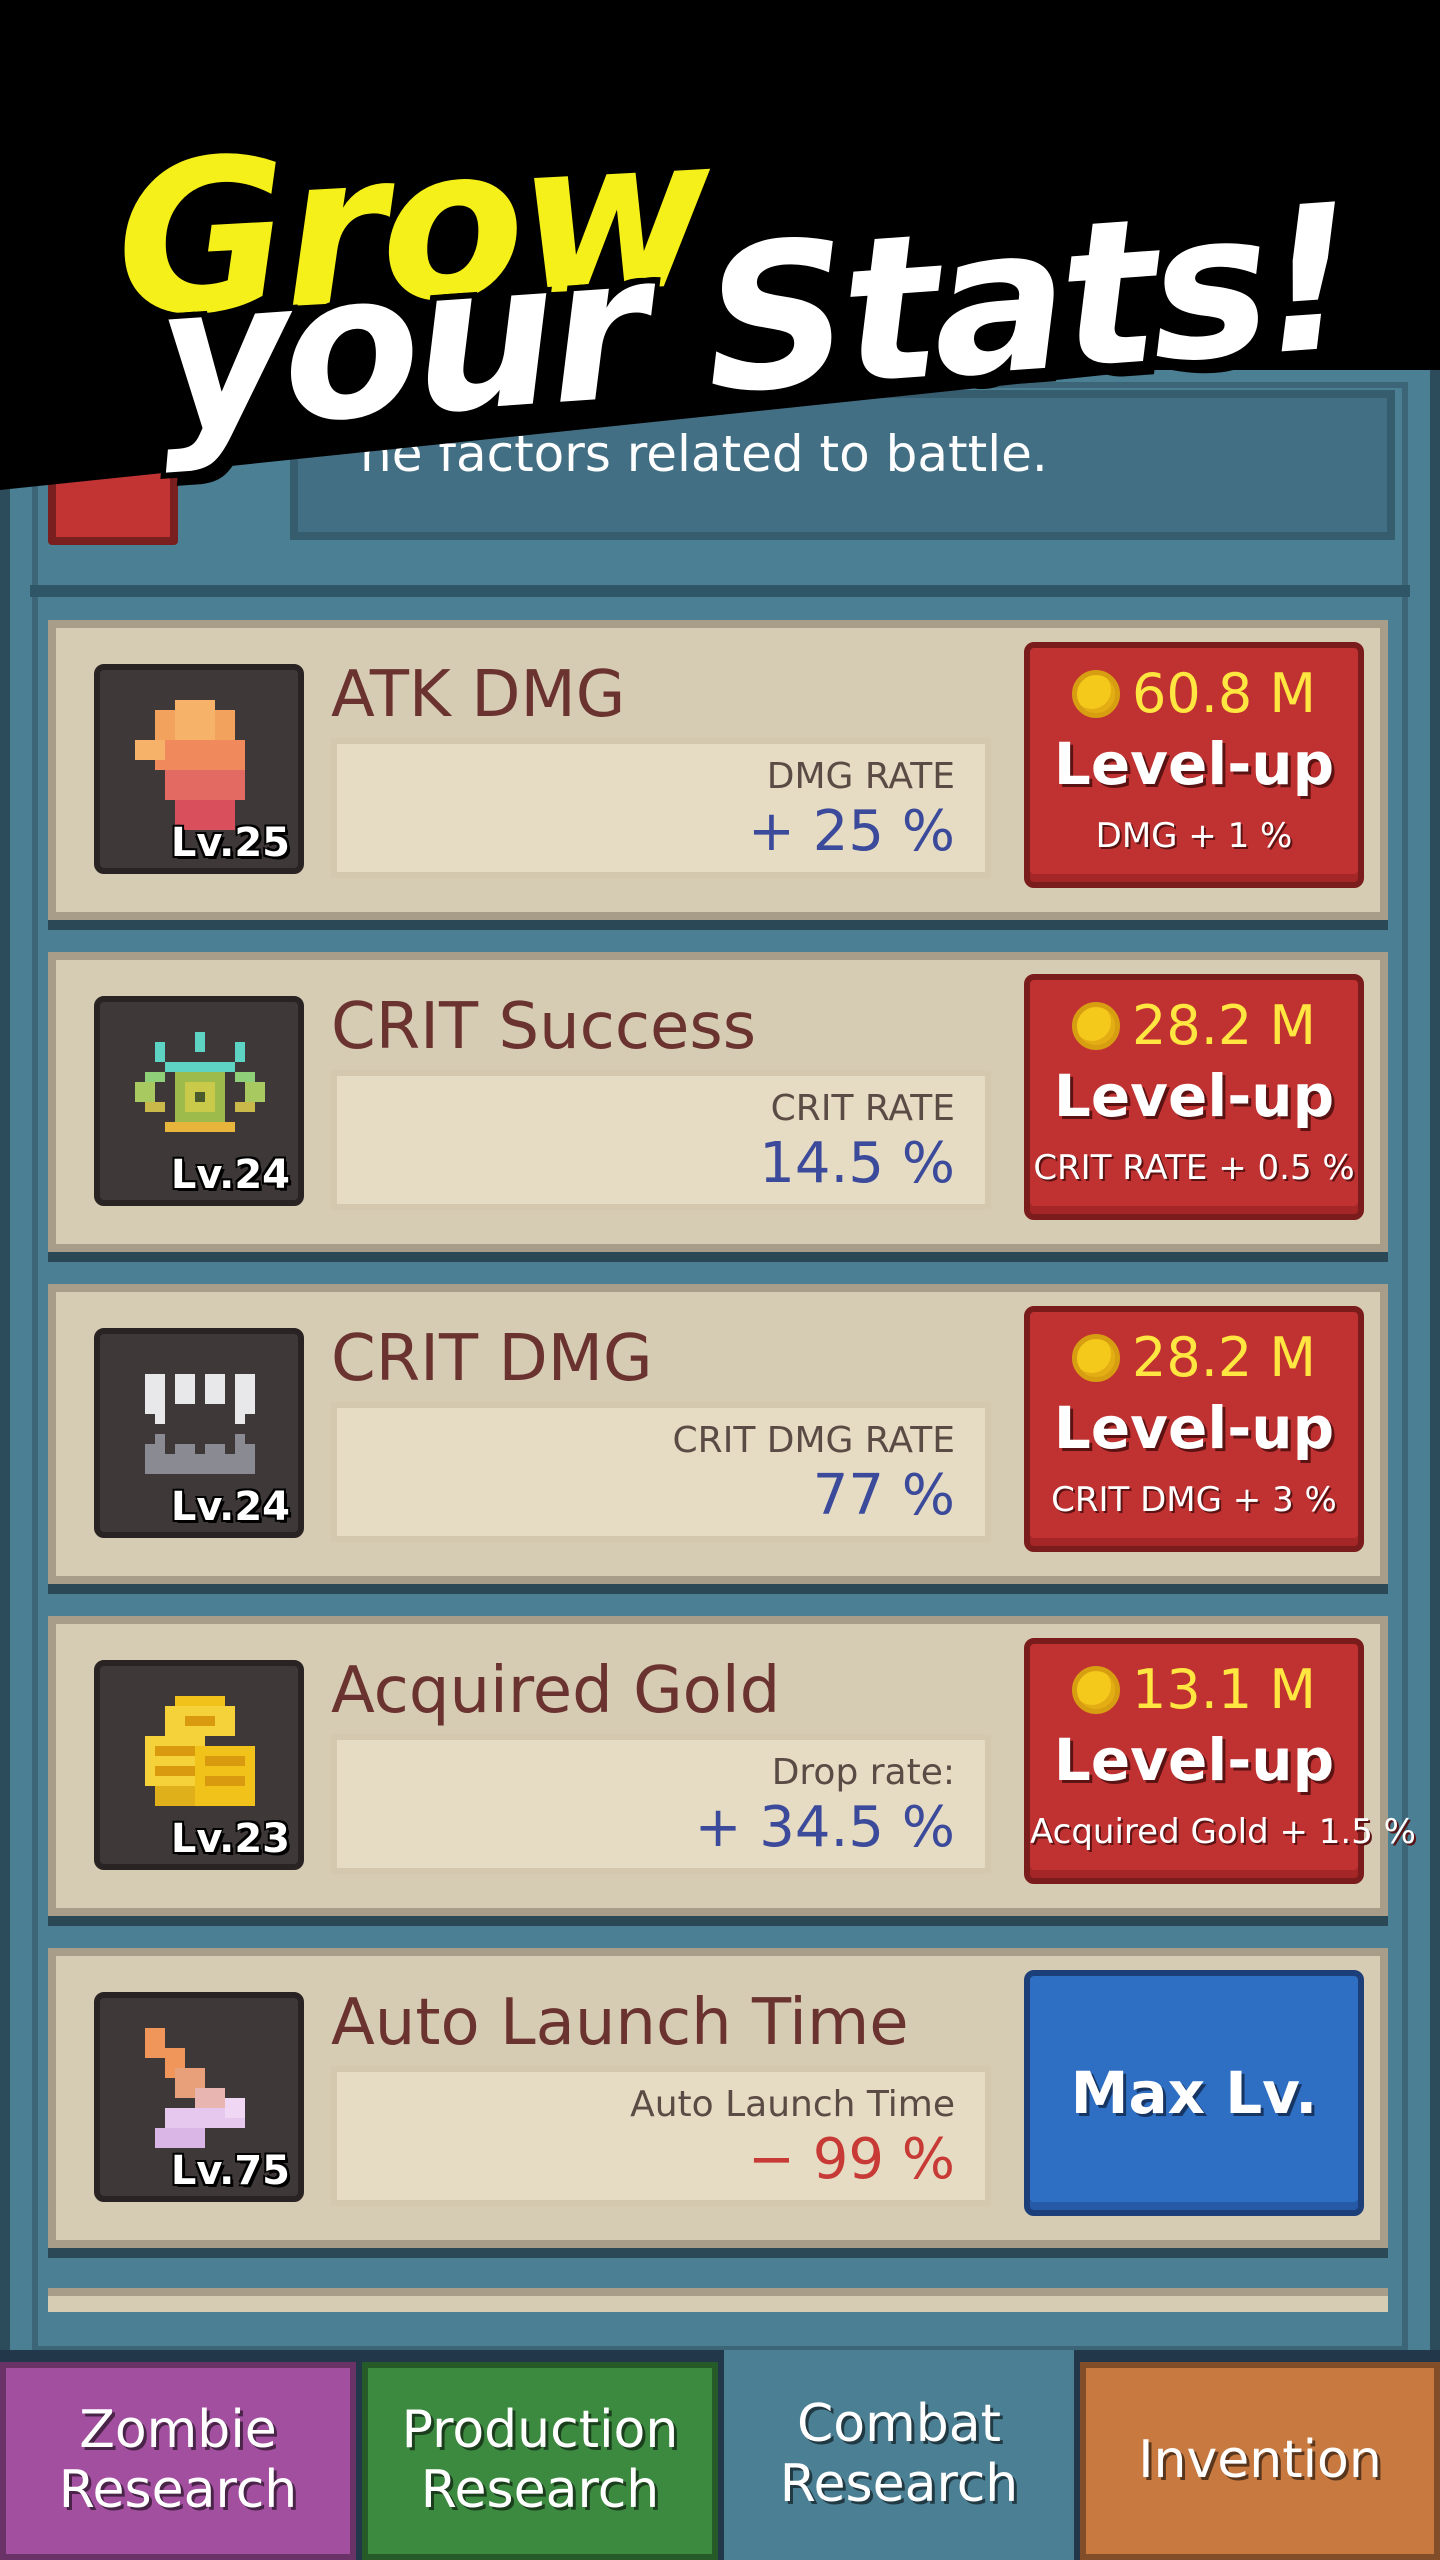 The image size is (1440, 2560). What do you see at coordinates (661, 1140) in the screenshot?
I see `stat-box: CRIT RATE 14.5 %` at bounding box center [661, 1140].